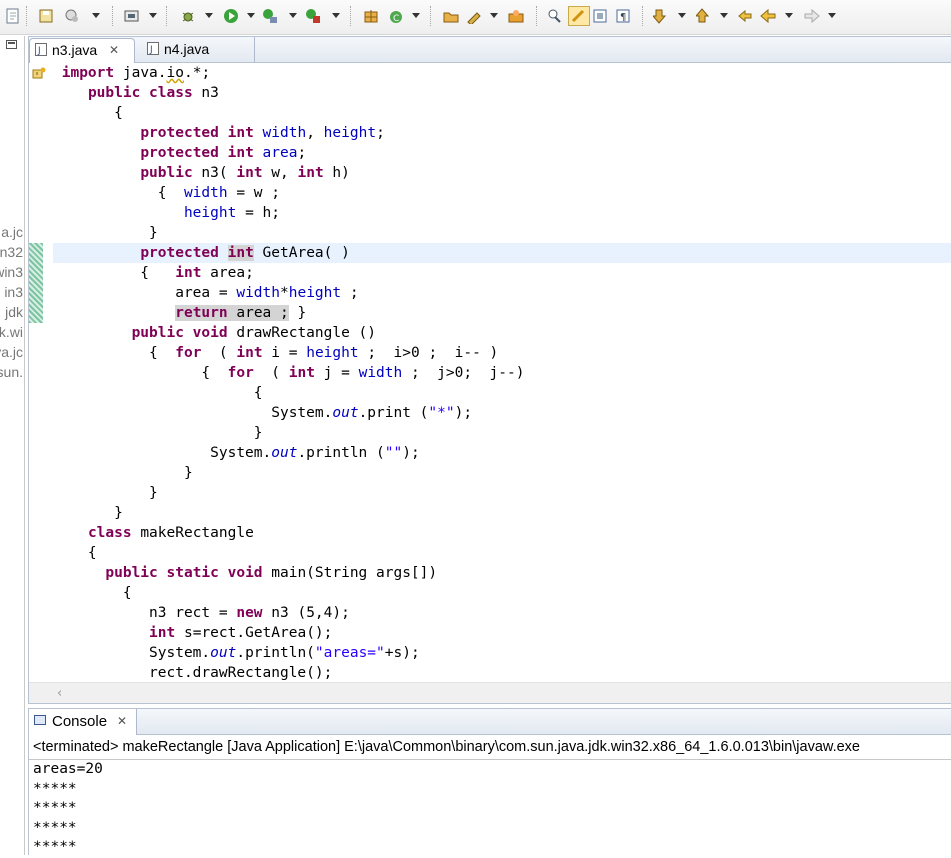  Describe the element at coordinates (75, 50) in the screenshot. I see `tab-label: n3.java` at that location.